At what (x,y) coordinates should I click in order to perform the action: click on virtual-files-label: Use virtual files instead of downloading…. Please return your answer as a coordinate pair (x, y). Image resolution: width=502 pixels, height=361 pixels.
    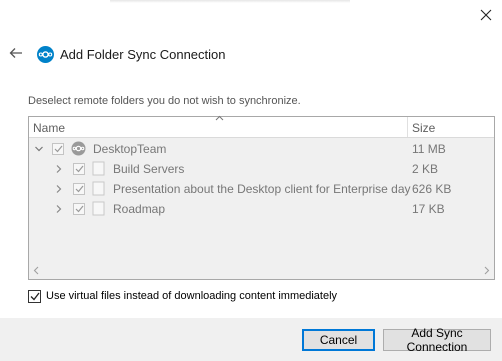
    Looking at the image, I should click on (192, 296).